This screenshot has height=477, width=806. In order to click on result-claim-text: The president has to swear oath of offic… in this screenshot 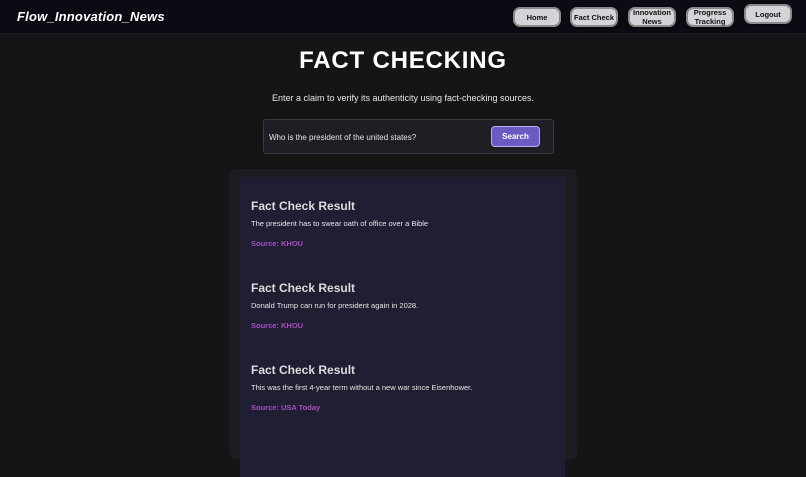, I will do `click(340, 223)`.